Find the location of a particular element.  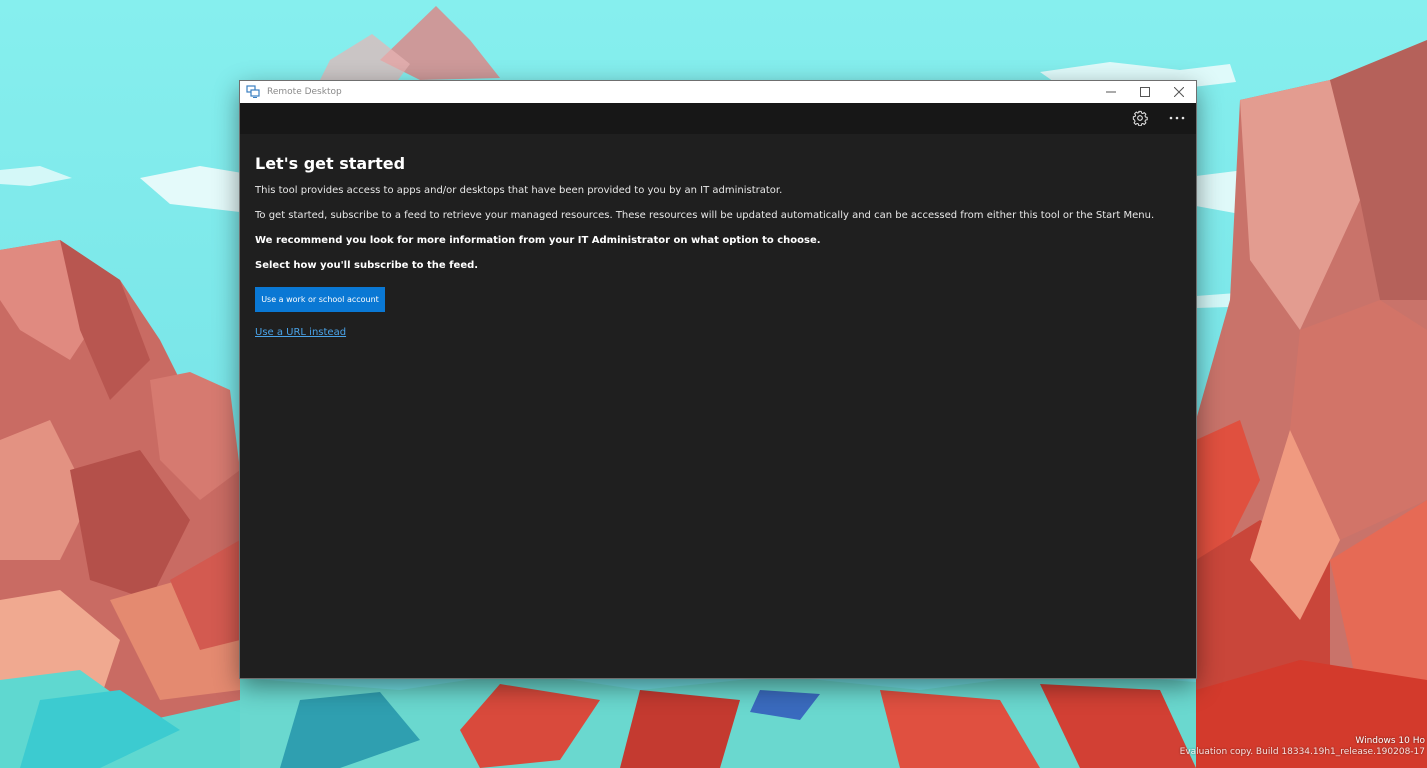

close-button is located at coordinates (1179, 92).